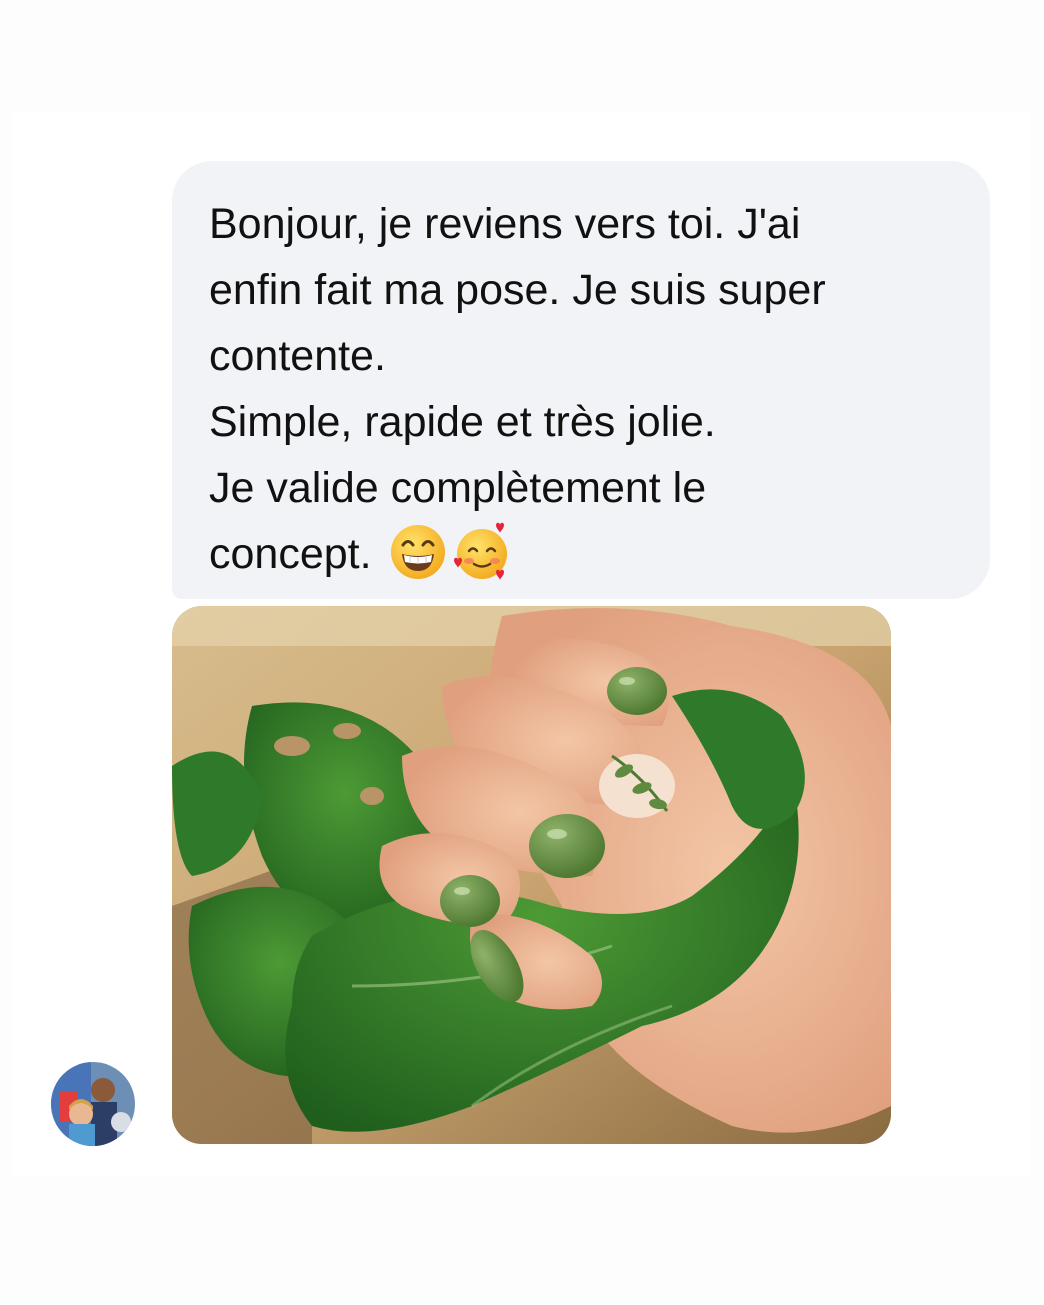 Image resolution: width=1044 pixels, height=1305 pixels. What do you see at coordinates (480, 551) in the screenshot?
I see `smiling-face-with-hearts-icon` at bounding box center [480, 551].